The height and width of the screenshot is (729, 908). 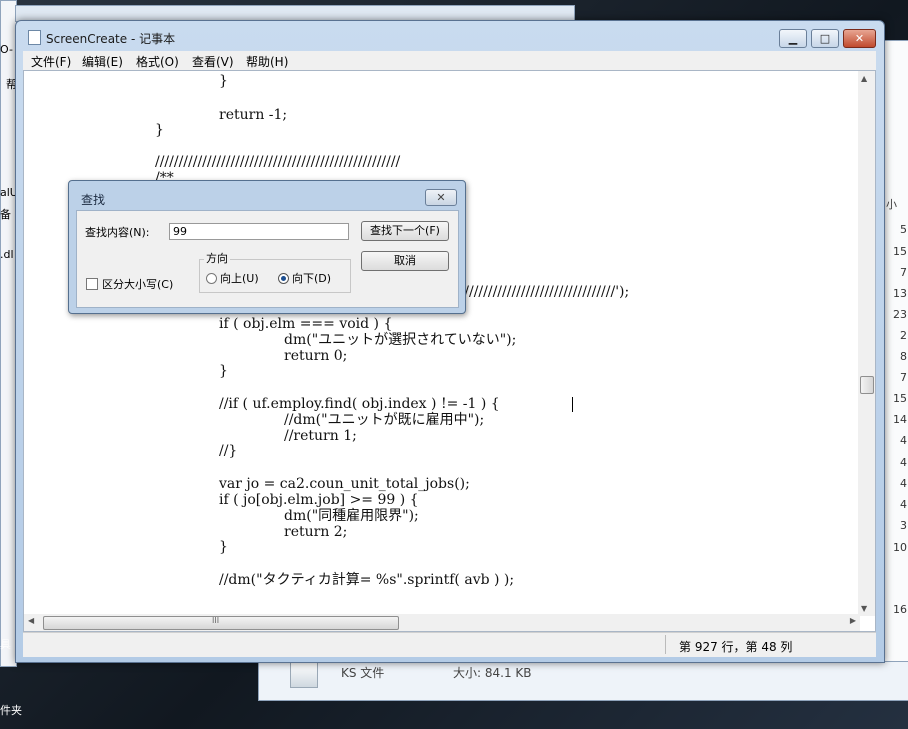 What do you see at coordinates (316, 356) in the screenshot?
I see `code-line: return 0;` at bounding box center [316, 356].